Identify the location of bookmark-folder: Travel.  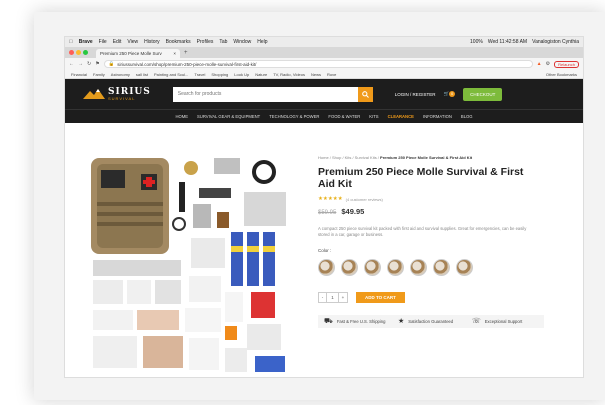
(199, 74).